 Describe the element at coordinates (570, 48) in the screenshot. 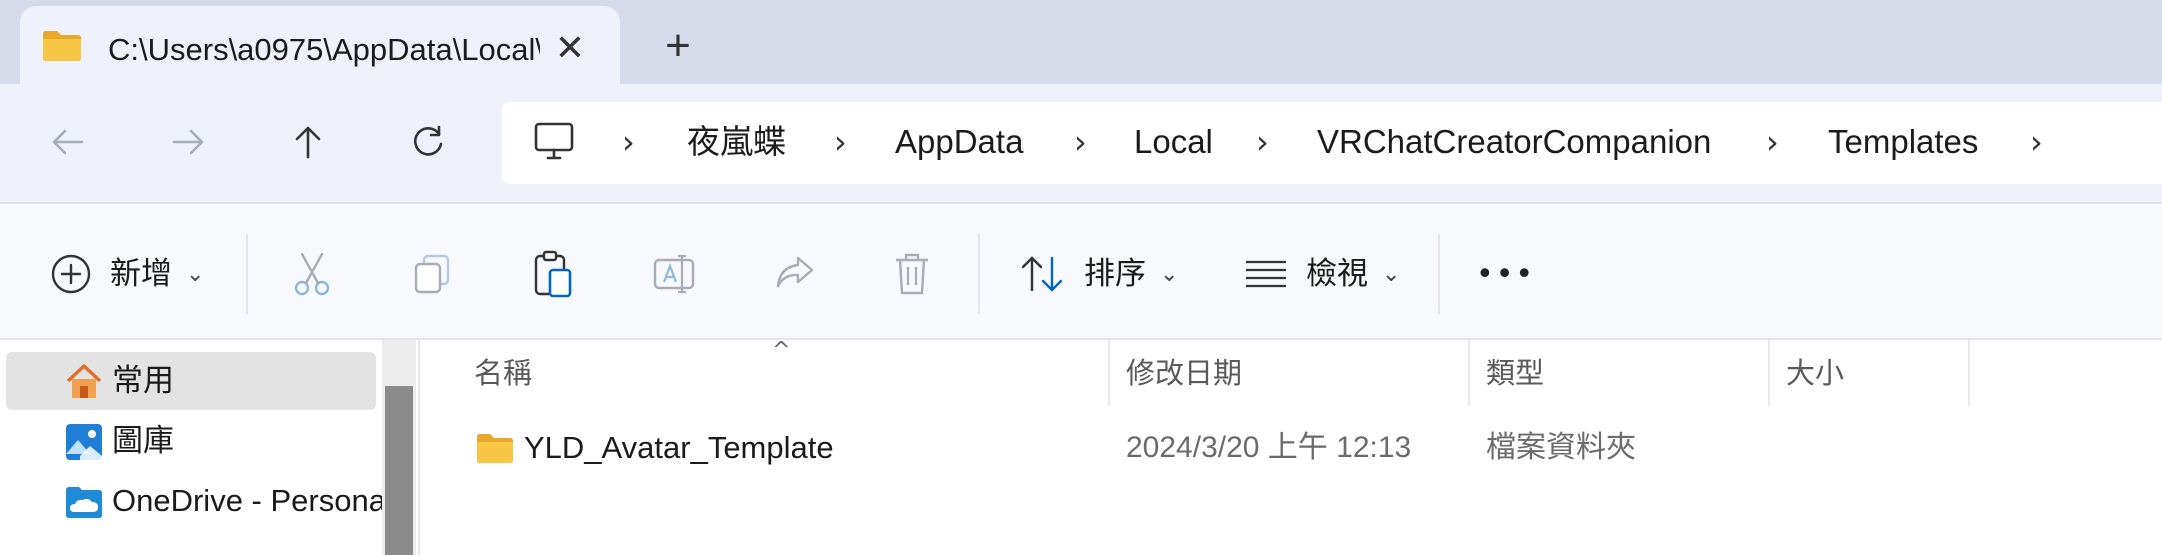

I see `close-tab-icon: ✕` at that location.